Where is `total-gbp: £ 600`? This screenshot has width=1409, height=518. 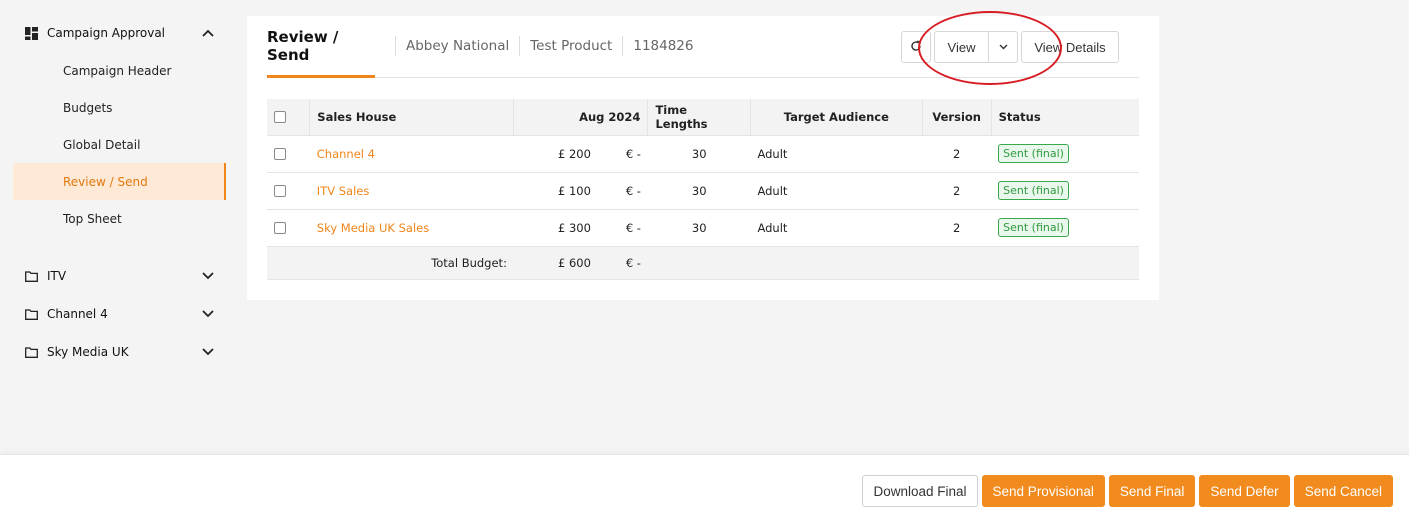 total-gbp: £ 600 is located at coordinates (574, 262).